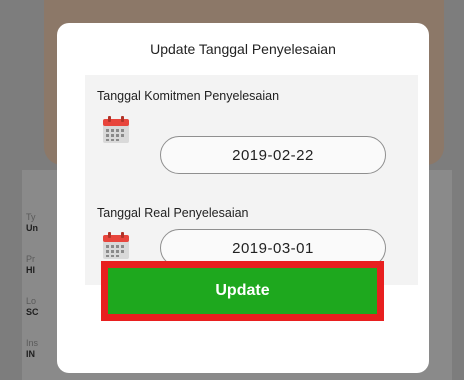 This screenshot has height=380, width=464. What do you see at coordinates (30, 270) in the screenshot?
I see `background-field-value: HI` at bounding box center [30, 270].